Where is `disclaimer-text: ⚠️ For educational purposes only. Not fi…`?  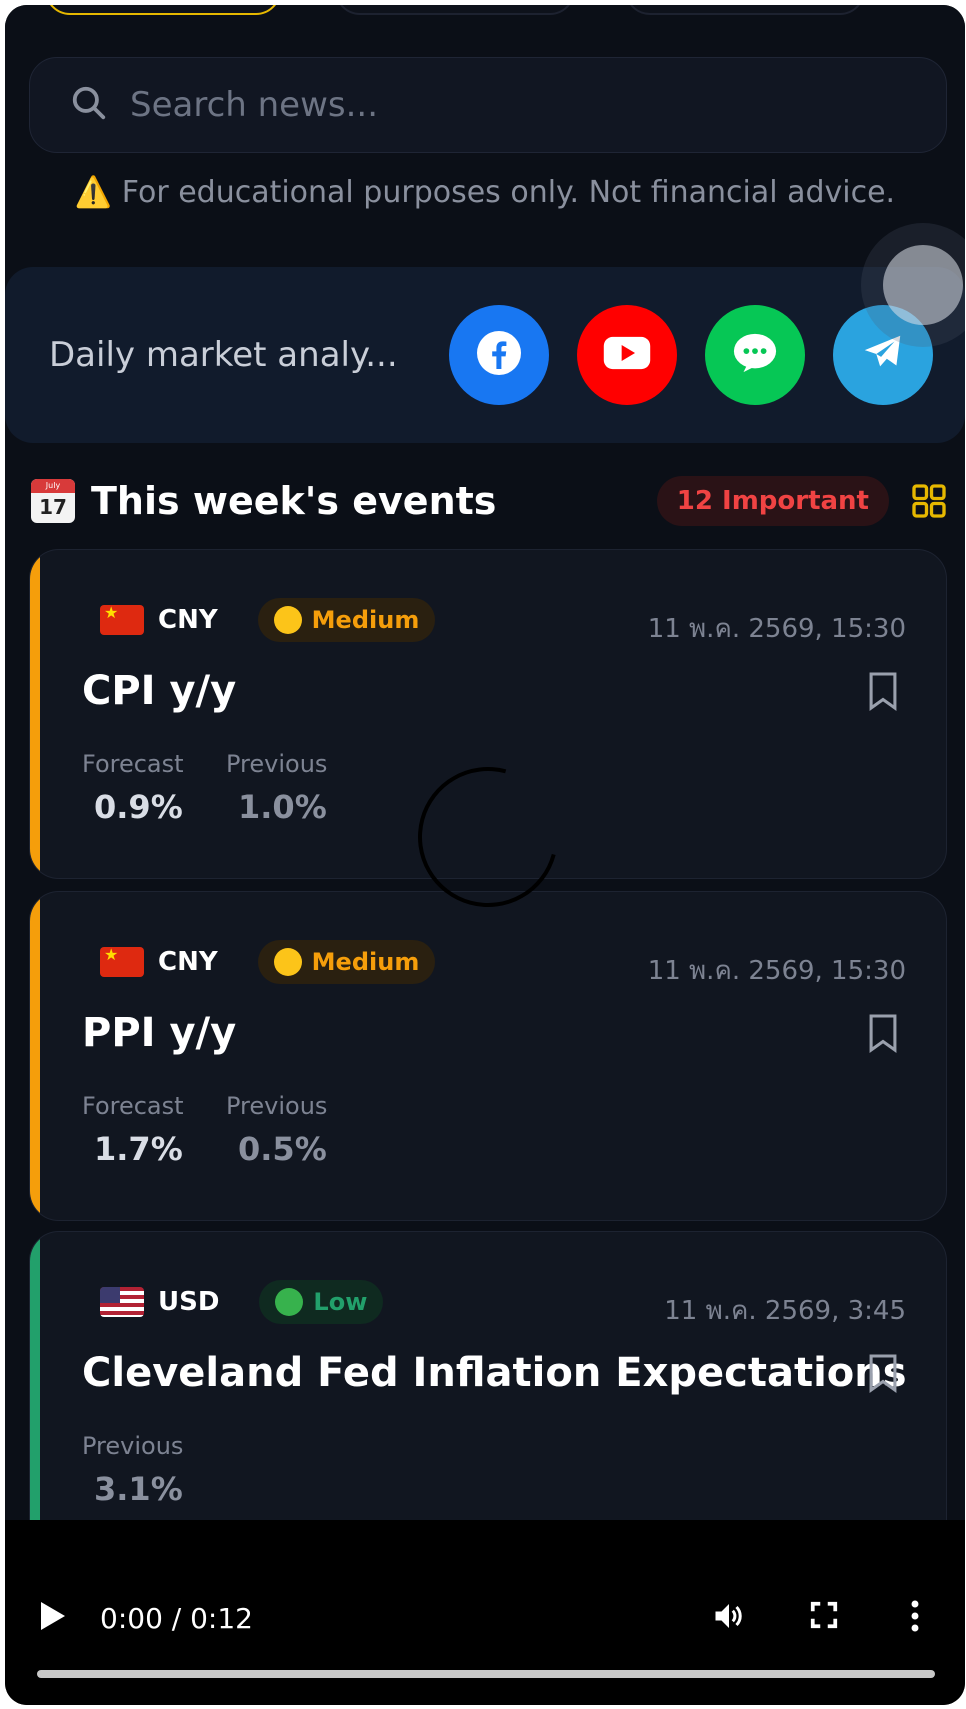 disclaimer-text: ⚠️ For educational purposes only. Not fi… is located at coordinates (485, 192).